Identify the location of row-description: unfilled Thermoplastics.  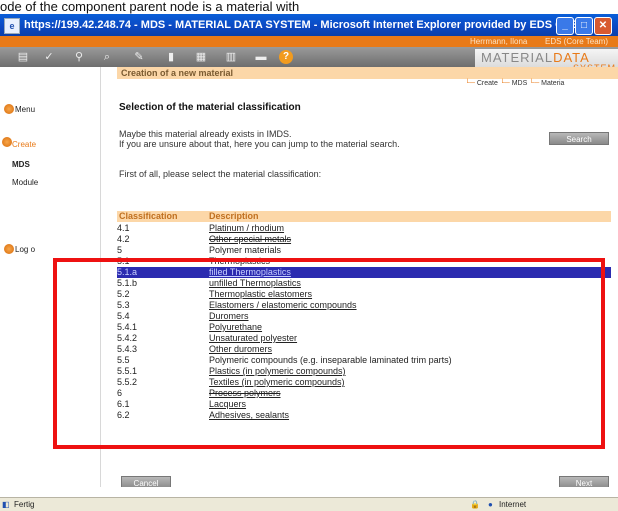
(255, 283).